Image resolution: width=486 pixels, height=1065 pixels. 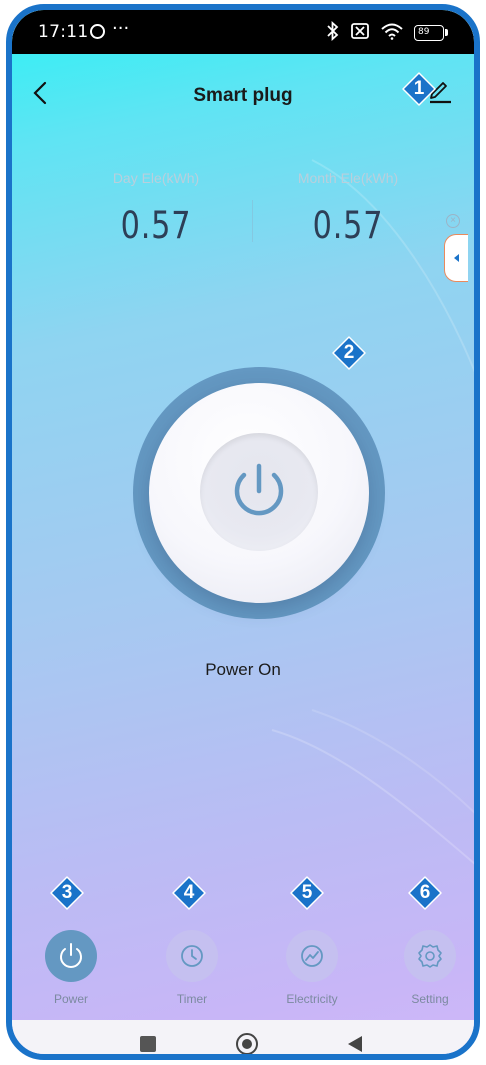 What do you see at coordinates (148, 1044) in the screenshot?
I see `recents-button` at bounding box center [148, 1044].